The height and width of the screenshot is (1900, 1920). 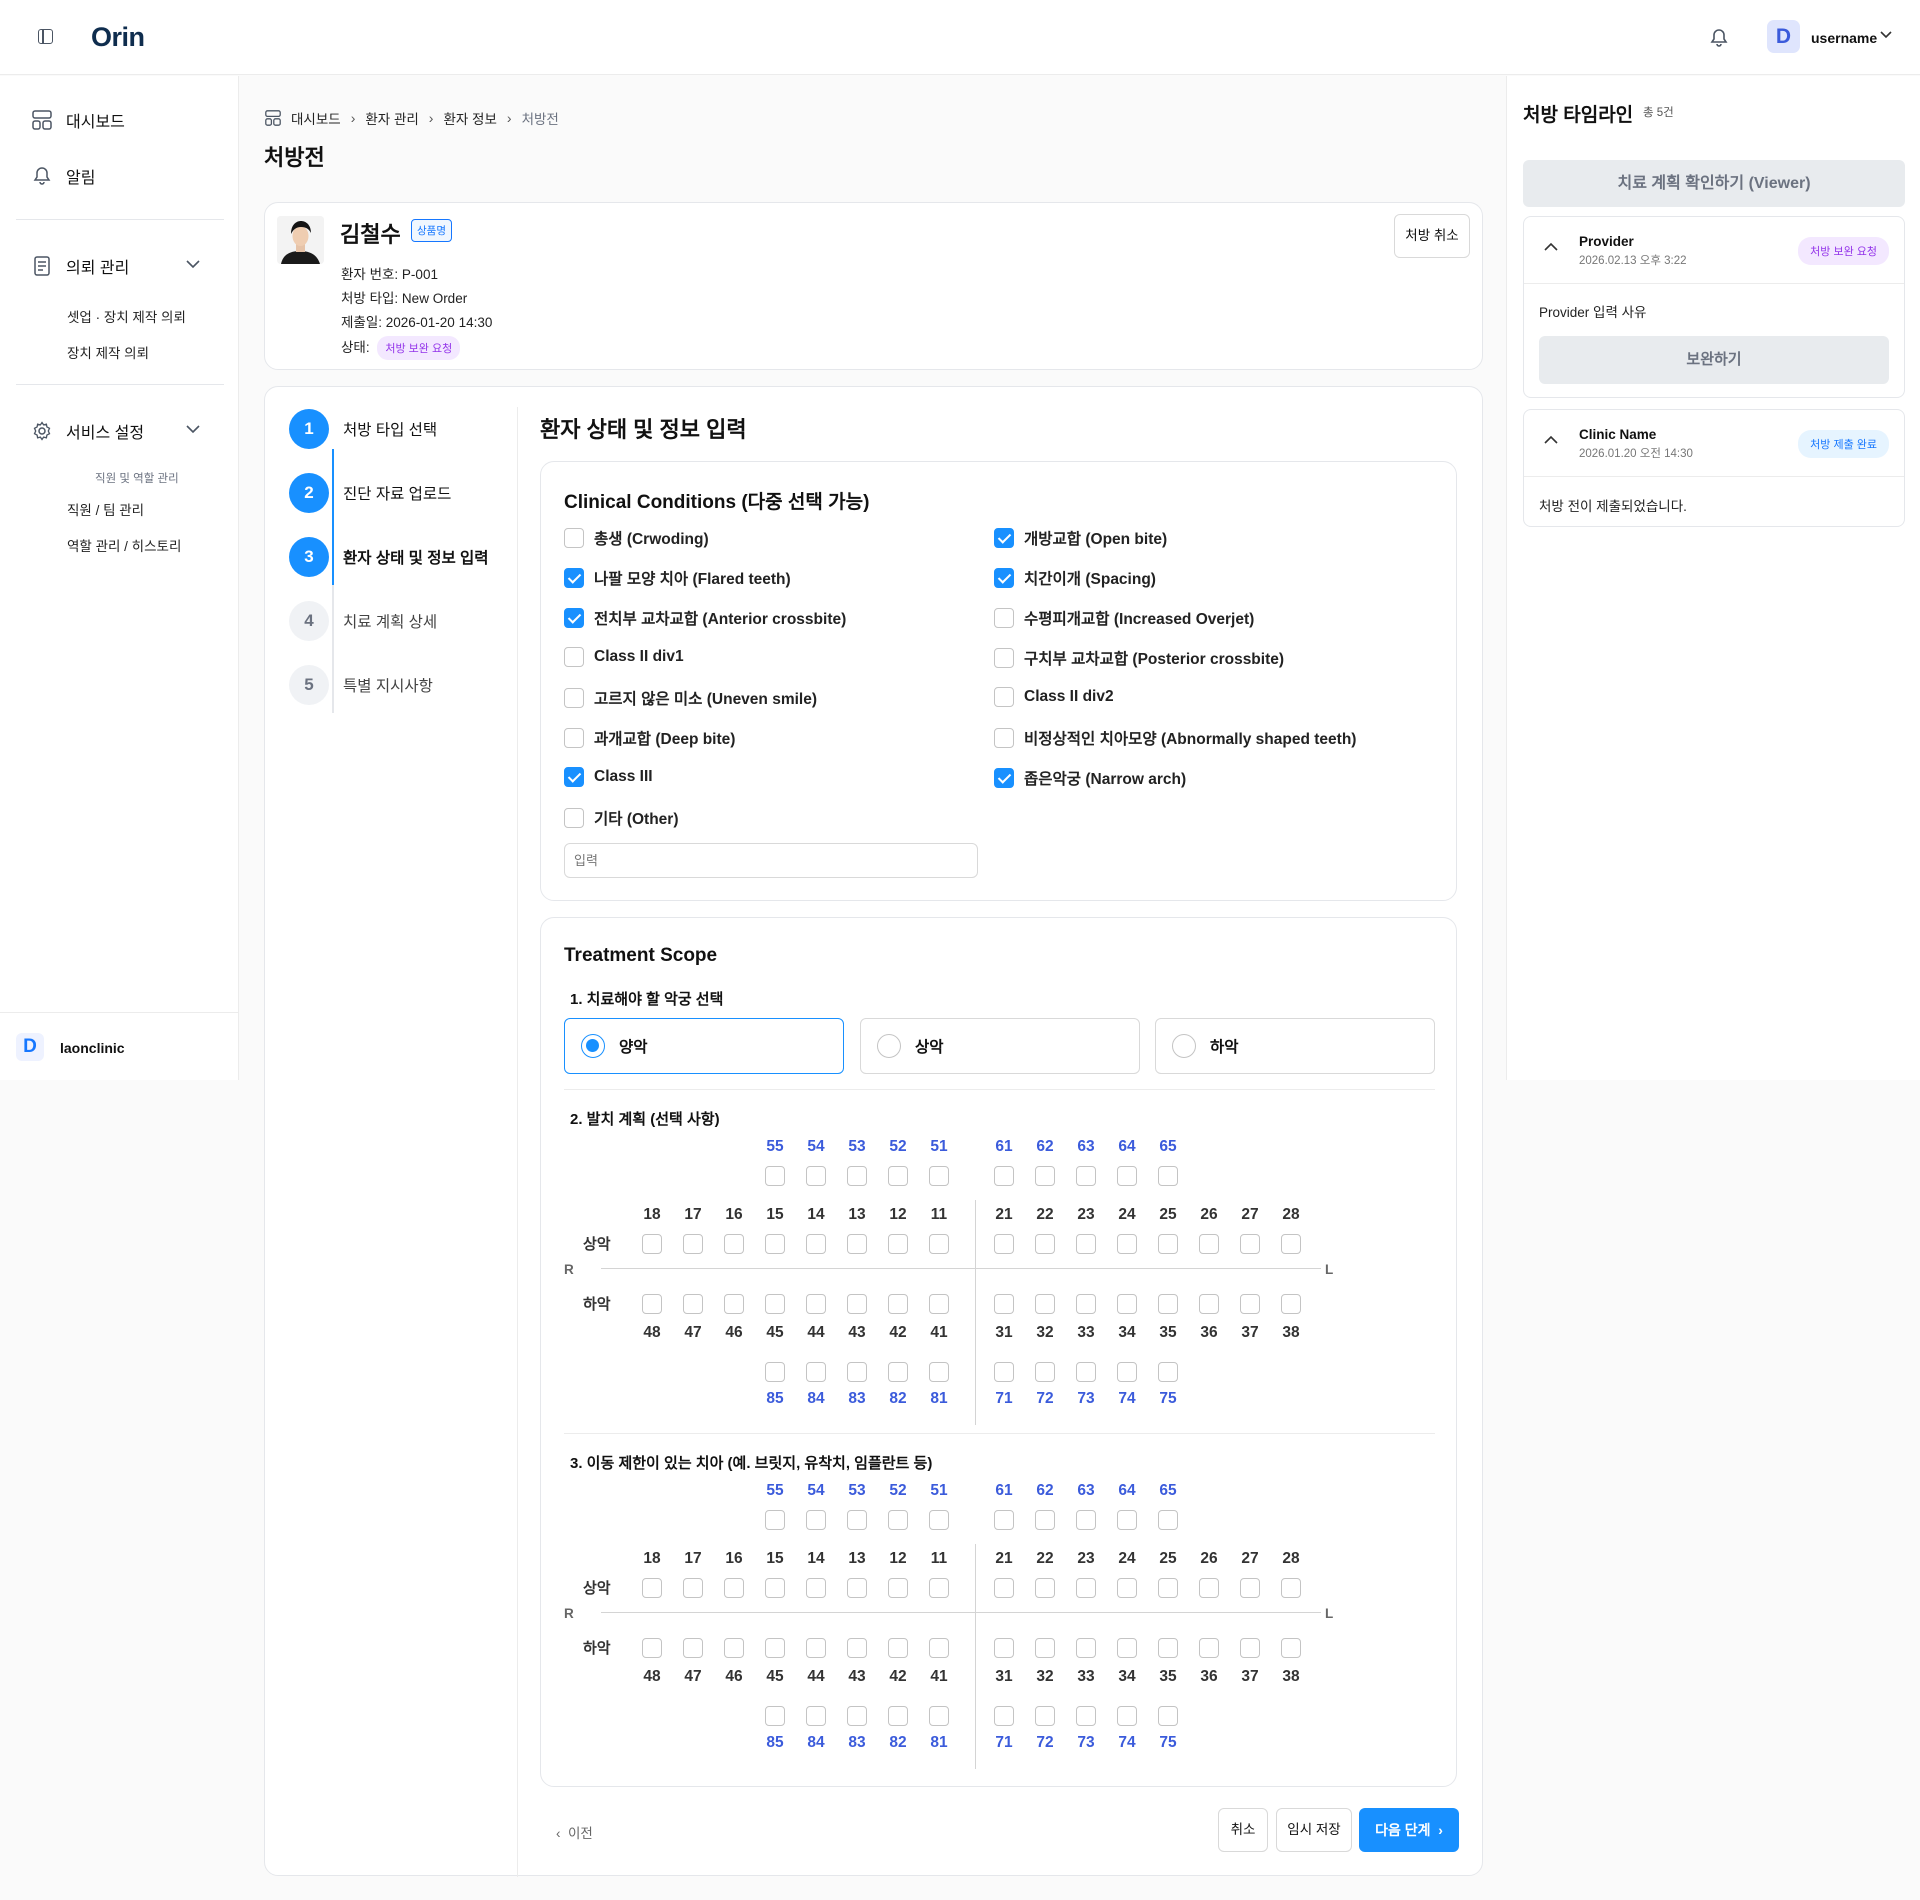 What do you see at coordinates (389, 621) in the screenshot?
I see `step-4: 4 치료 계획 상세` at bounding box center [389, 621].